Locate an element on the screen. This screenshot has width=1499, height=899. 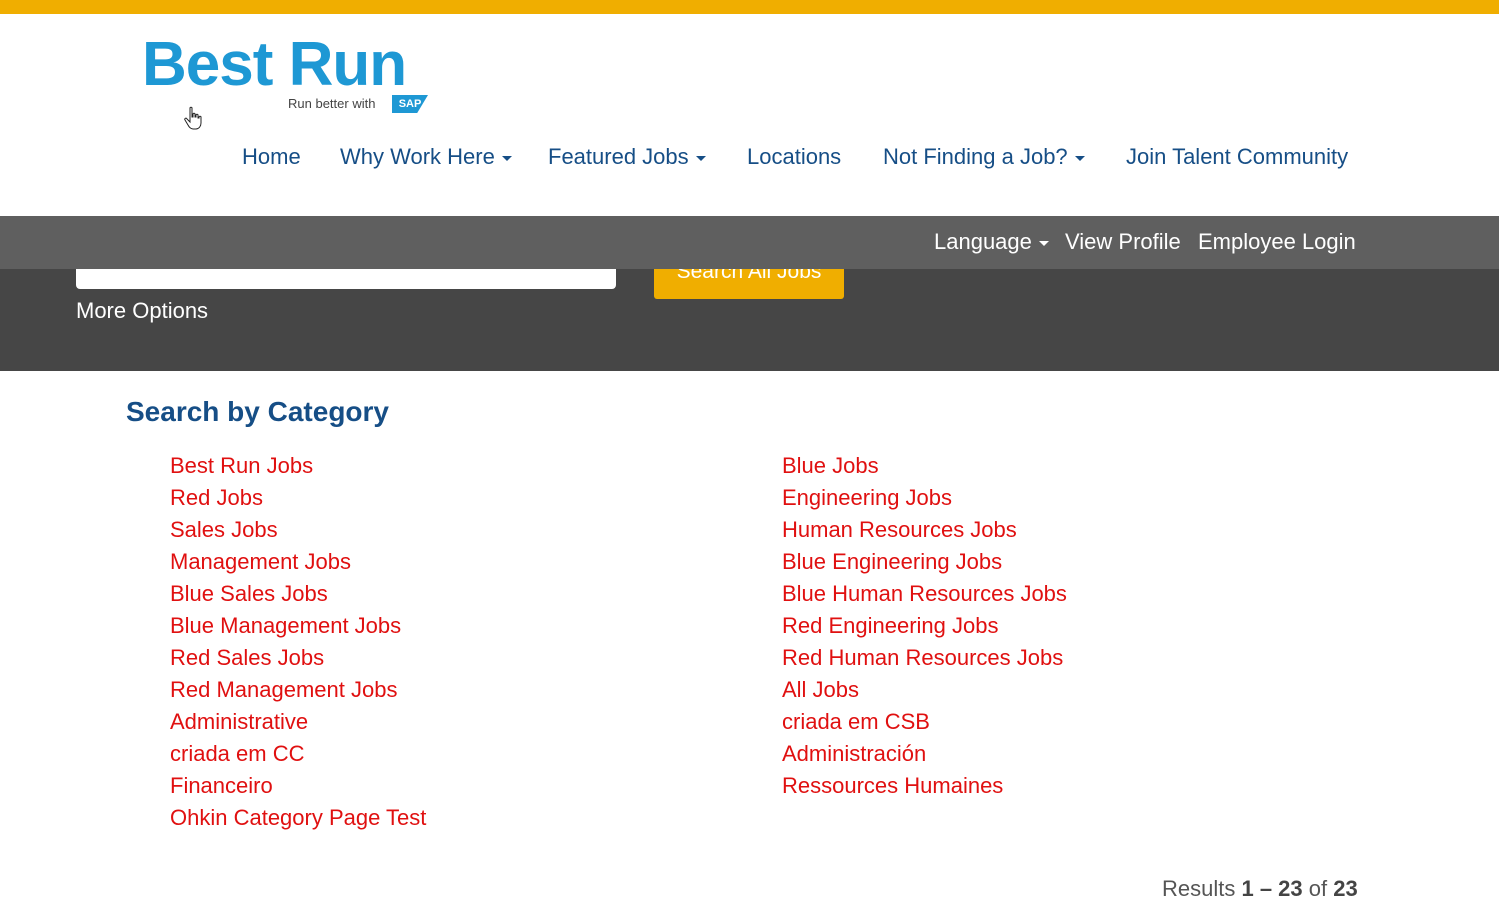
nav-why-work-here: Why Work Here is located at coordinates (426, 157).